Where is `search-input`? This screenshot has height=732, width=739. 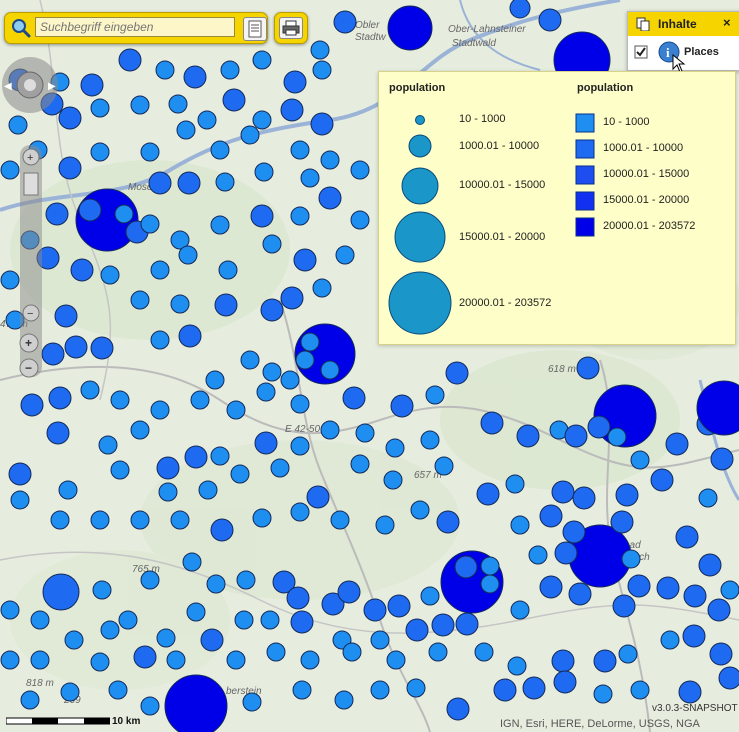 search-input is located at coordinates (135, 27).